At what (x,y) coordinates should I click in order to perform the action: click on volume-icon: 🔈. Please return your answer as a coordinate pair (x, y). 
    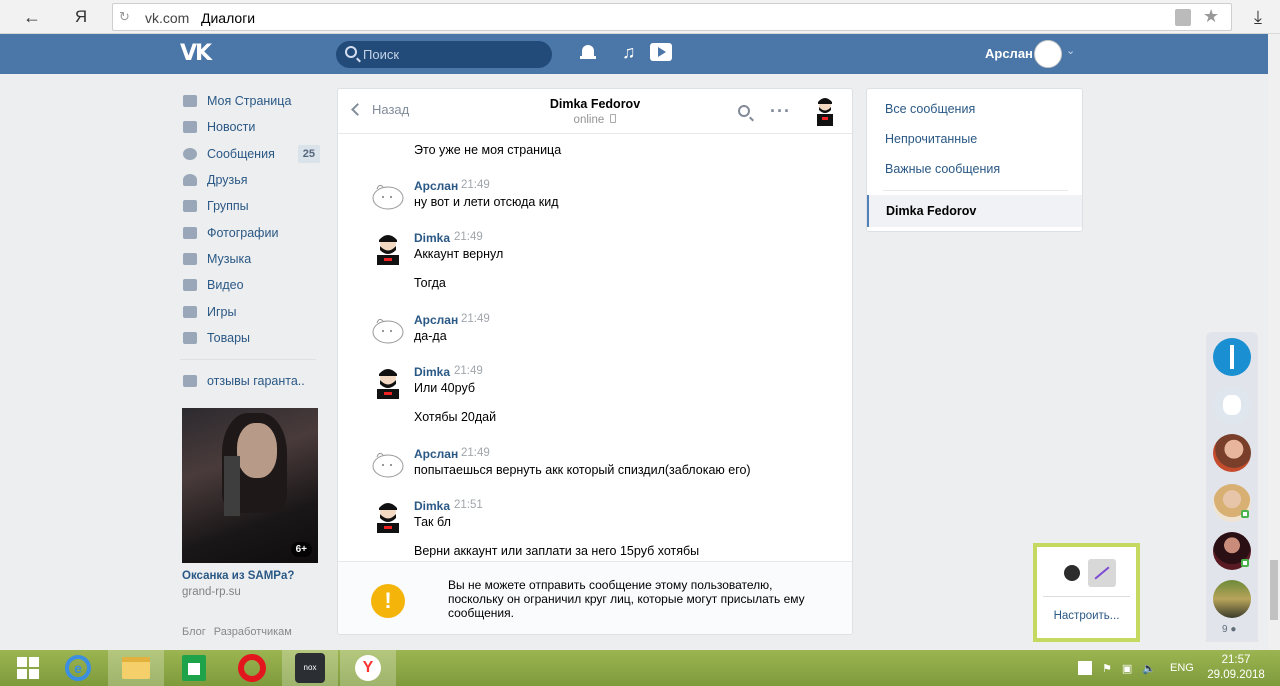
    Looking at the image, I should click on (1149, 668).